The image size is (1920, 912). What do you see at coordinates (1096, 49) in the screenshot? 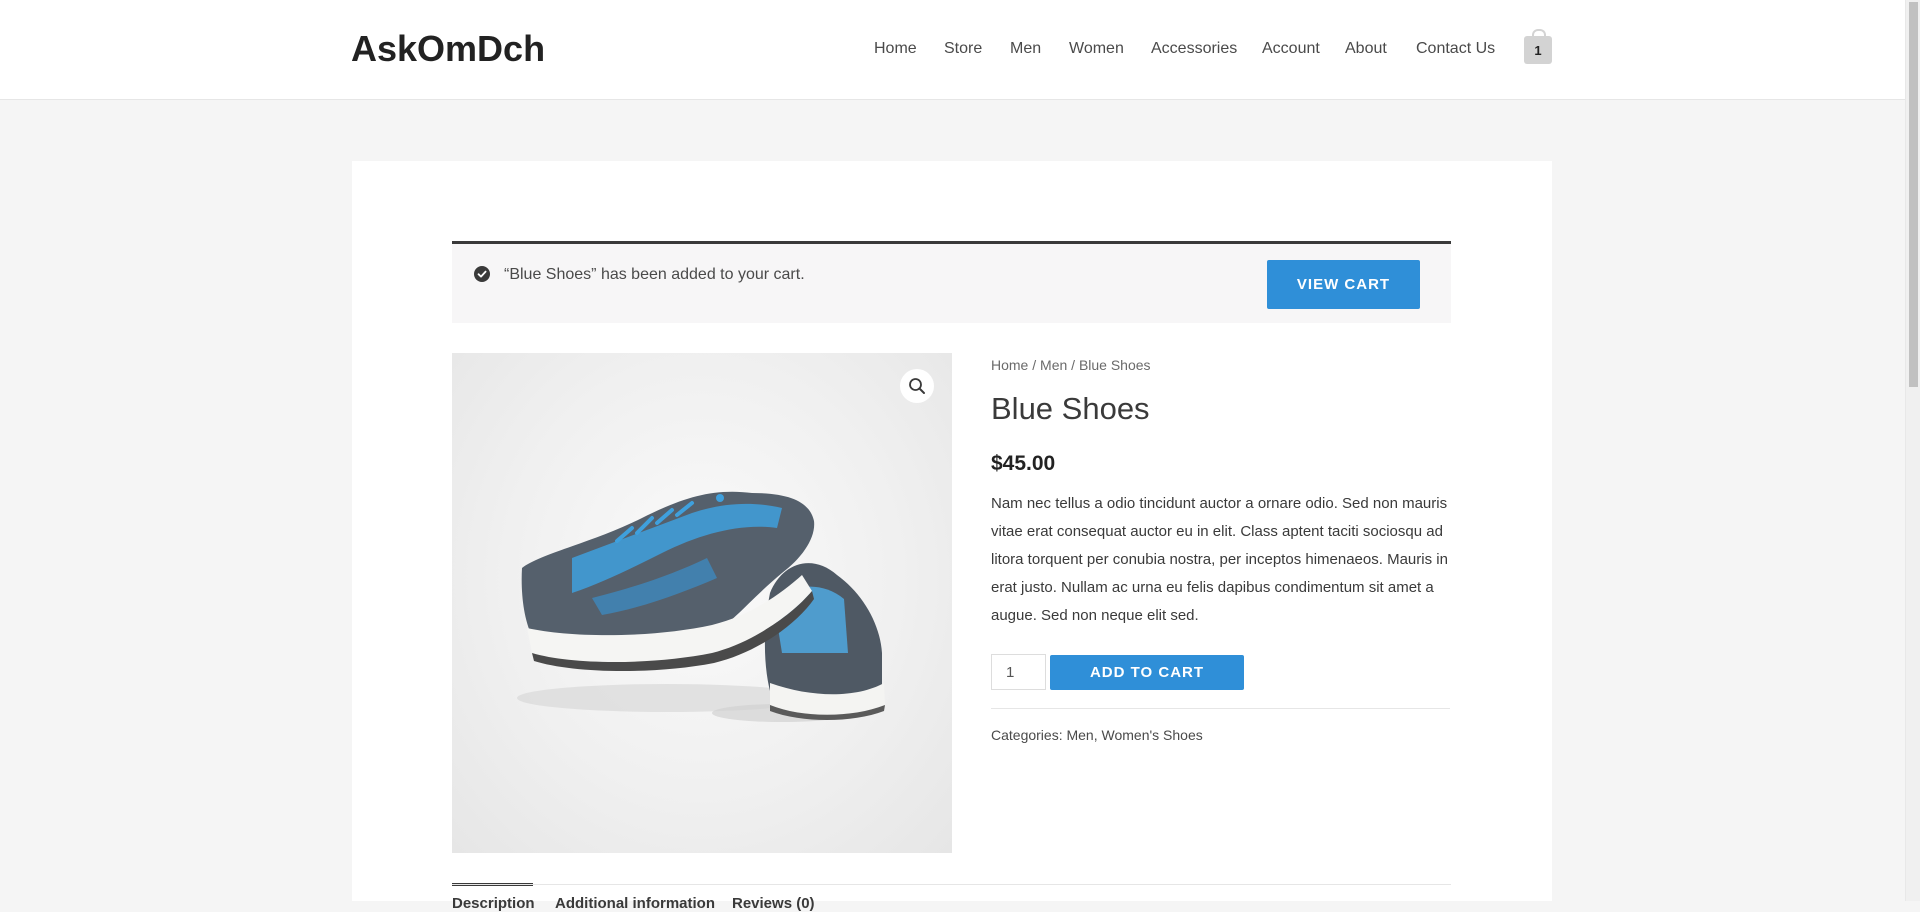
I see `nav-women: Women` at bounding box center [1096, 49].